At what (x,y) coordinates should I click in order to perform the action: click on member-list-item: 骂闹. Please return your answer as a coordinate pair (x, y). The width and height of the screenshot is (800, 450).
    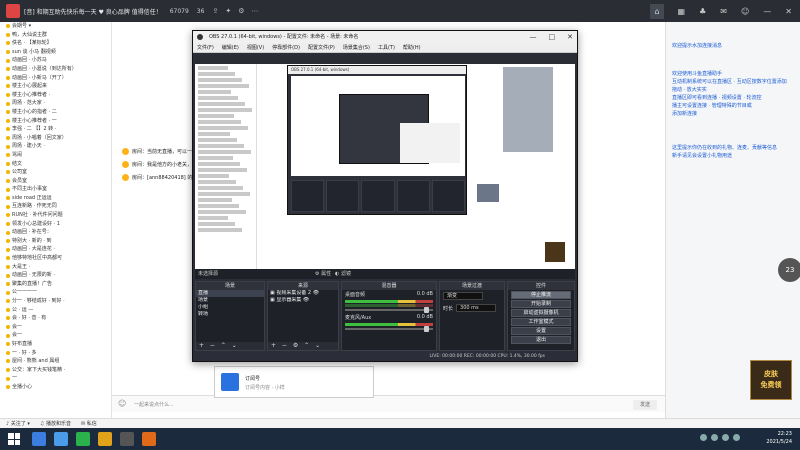
    Looking at the image, I should click on (55, 155).